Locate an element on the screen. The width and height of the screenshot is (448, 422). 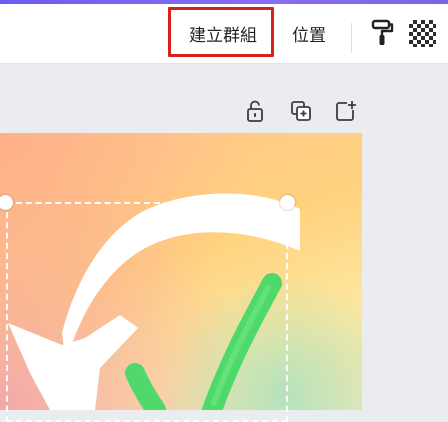
unlock-icon is located at coordinates (255, 111).